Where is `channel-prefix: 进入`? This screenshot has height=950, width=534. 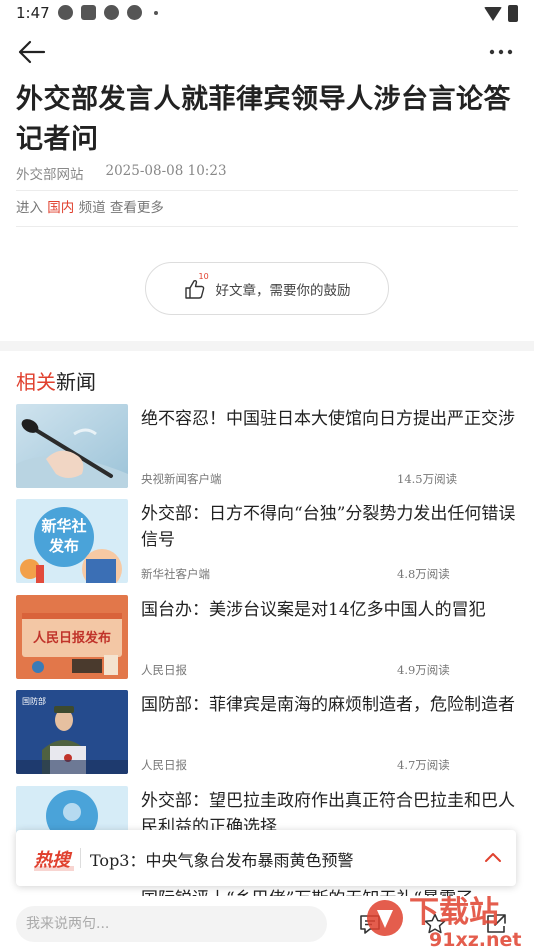
channel-prefix: 进入 is located at coordinates (29, 208).